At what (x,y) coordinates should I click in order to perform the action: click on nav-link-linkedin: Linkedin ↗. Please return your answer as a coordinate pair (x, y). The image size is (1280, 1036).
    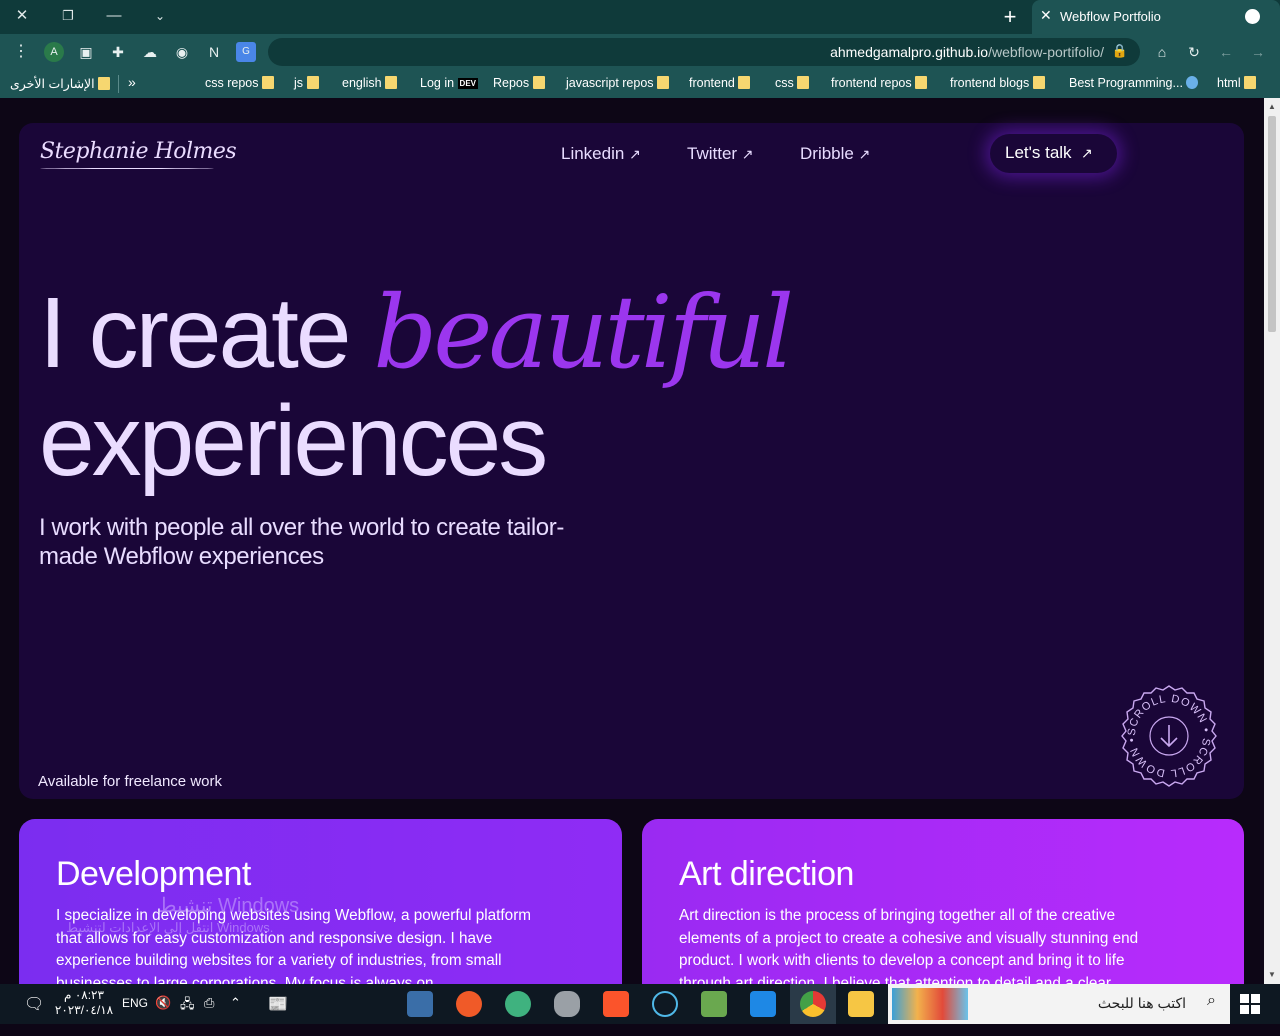
    Looking at the image, I should click on (601, 154).